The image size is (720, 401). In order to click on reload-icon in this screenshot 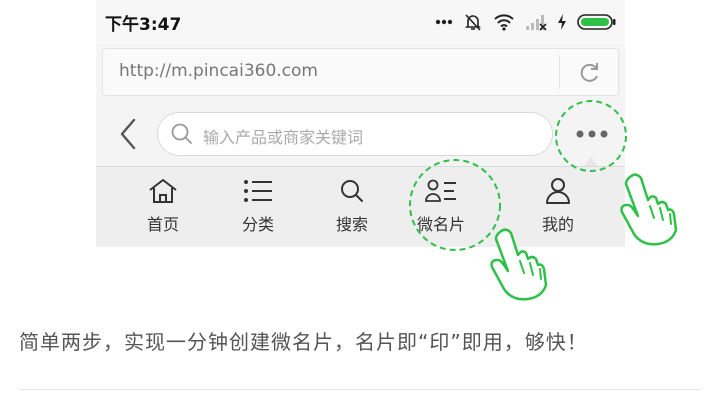, I will do `click(590, 73)`.